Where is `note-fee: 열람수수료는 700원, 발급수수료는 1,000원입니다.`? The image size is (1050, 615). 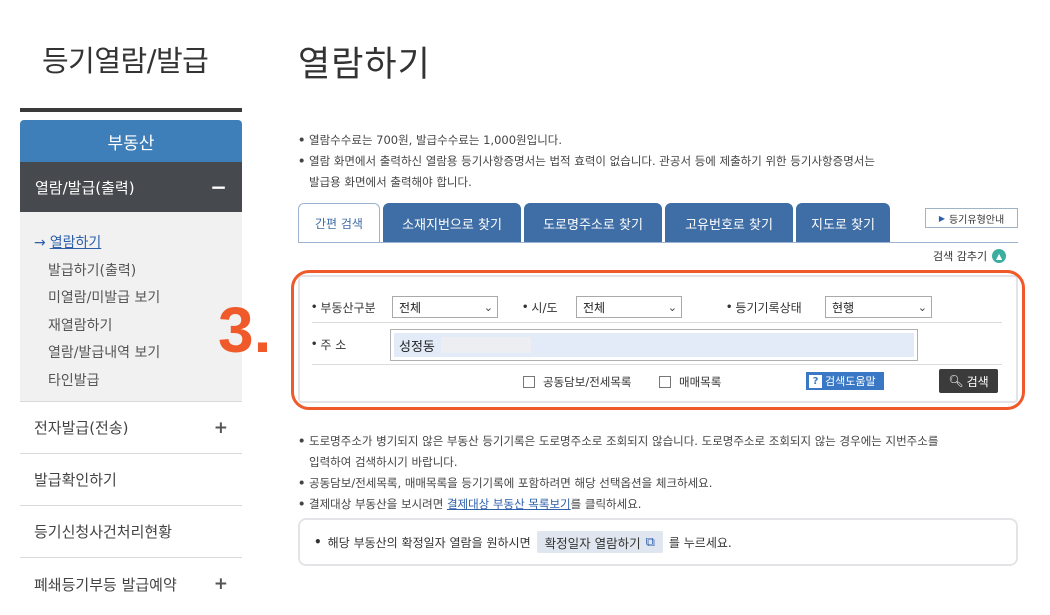 note-fee: 열람수수료는 700원, 발급수수료는 1,000원입니다. is located at coordinates (436, 140).